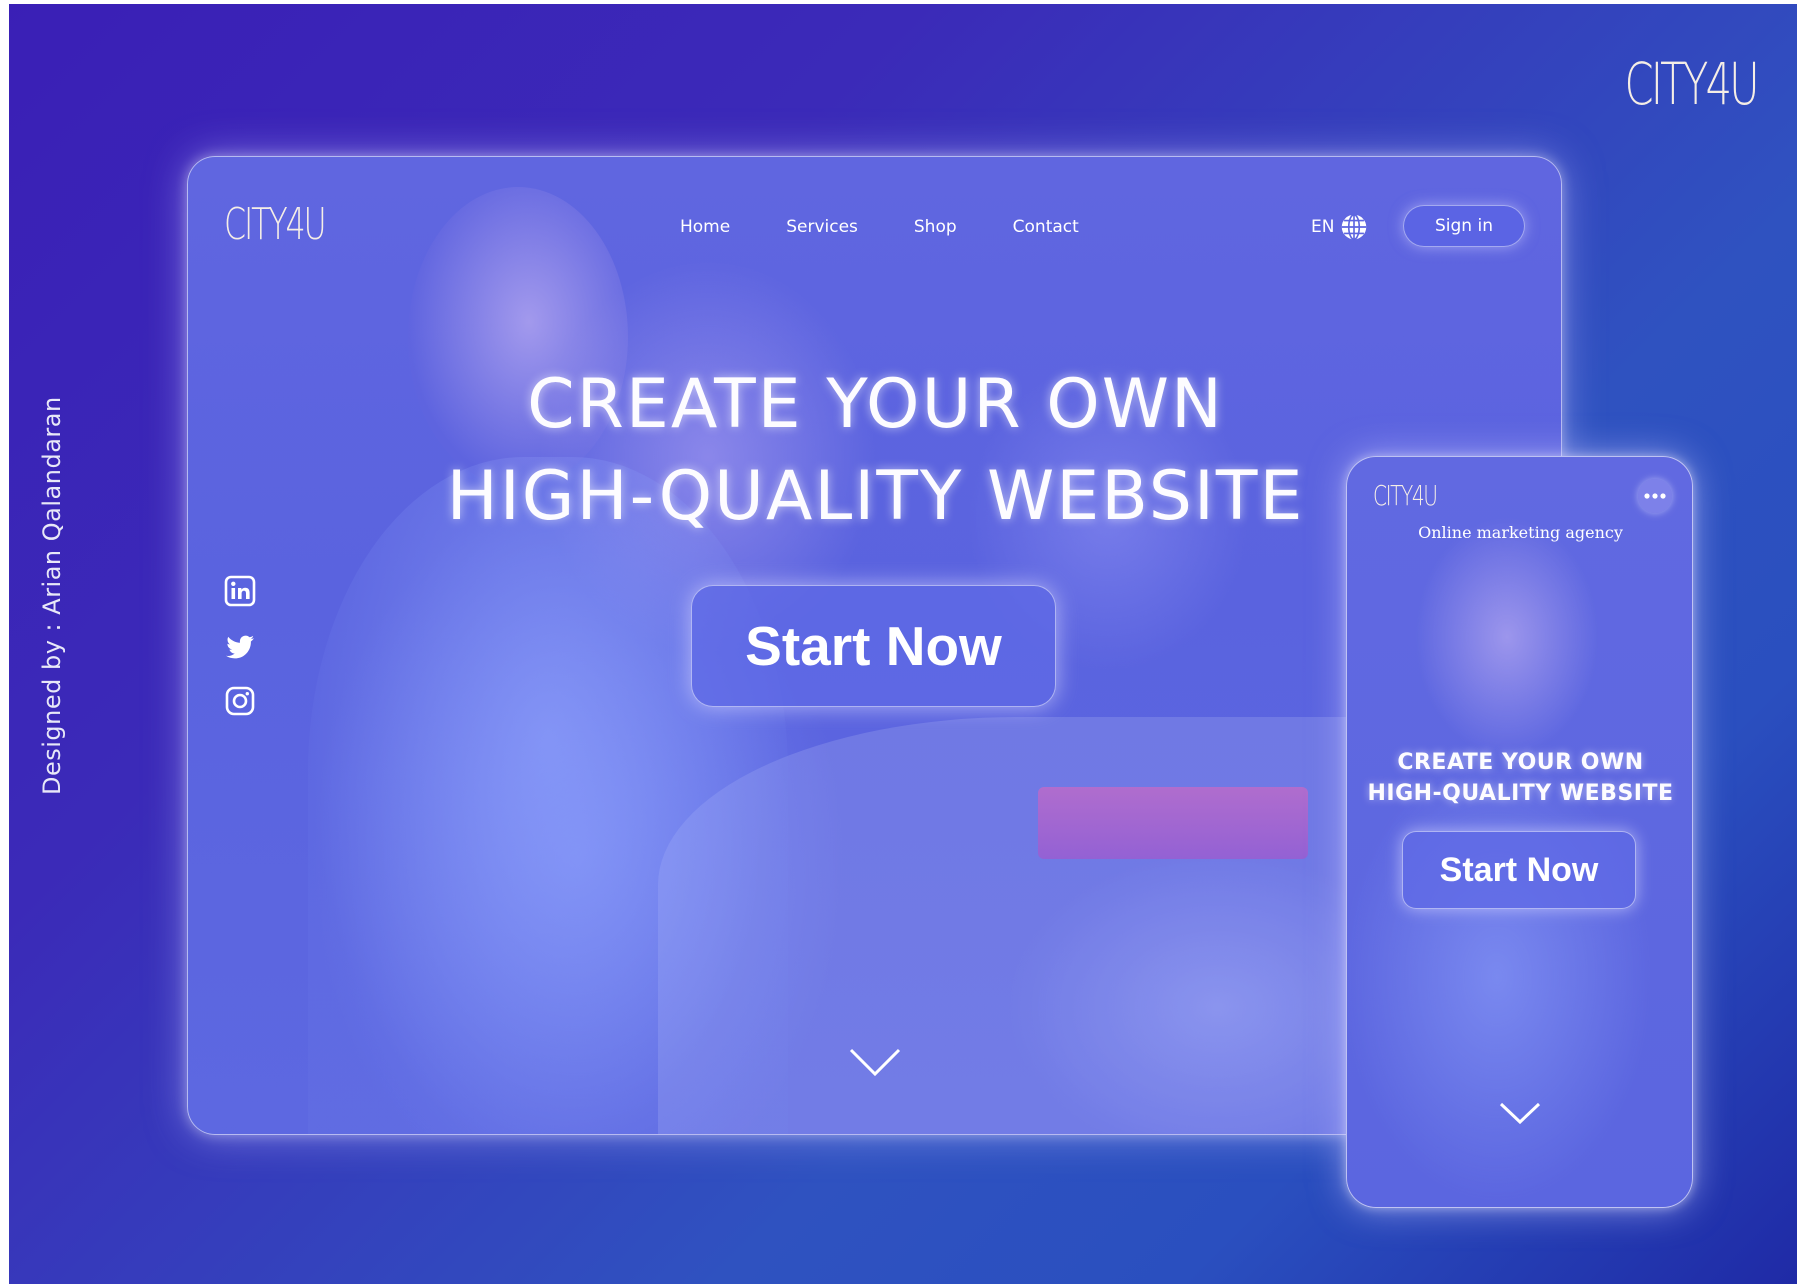 The image size is (1797, 1284). Describe the element at coordinates (1519, 870) in the screenshot. I see `mobile-start-now-button: Start Now` at that location.